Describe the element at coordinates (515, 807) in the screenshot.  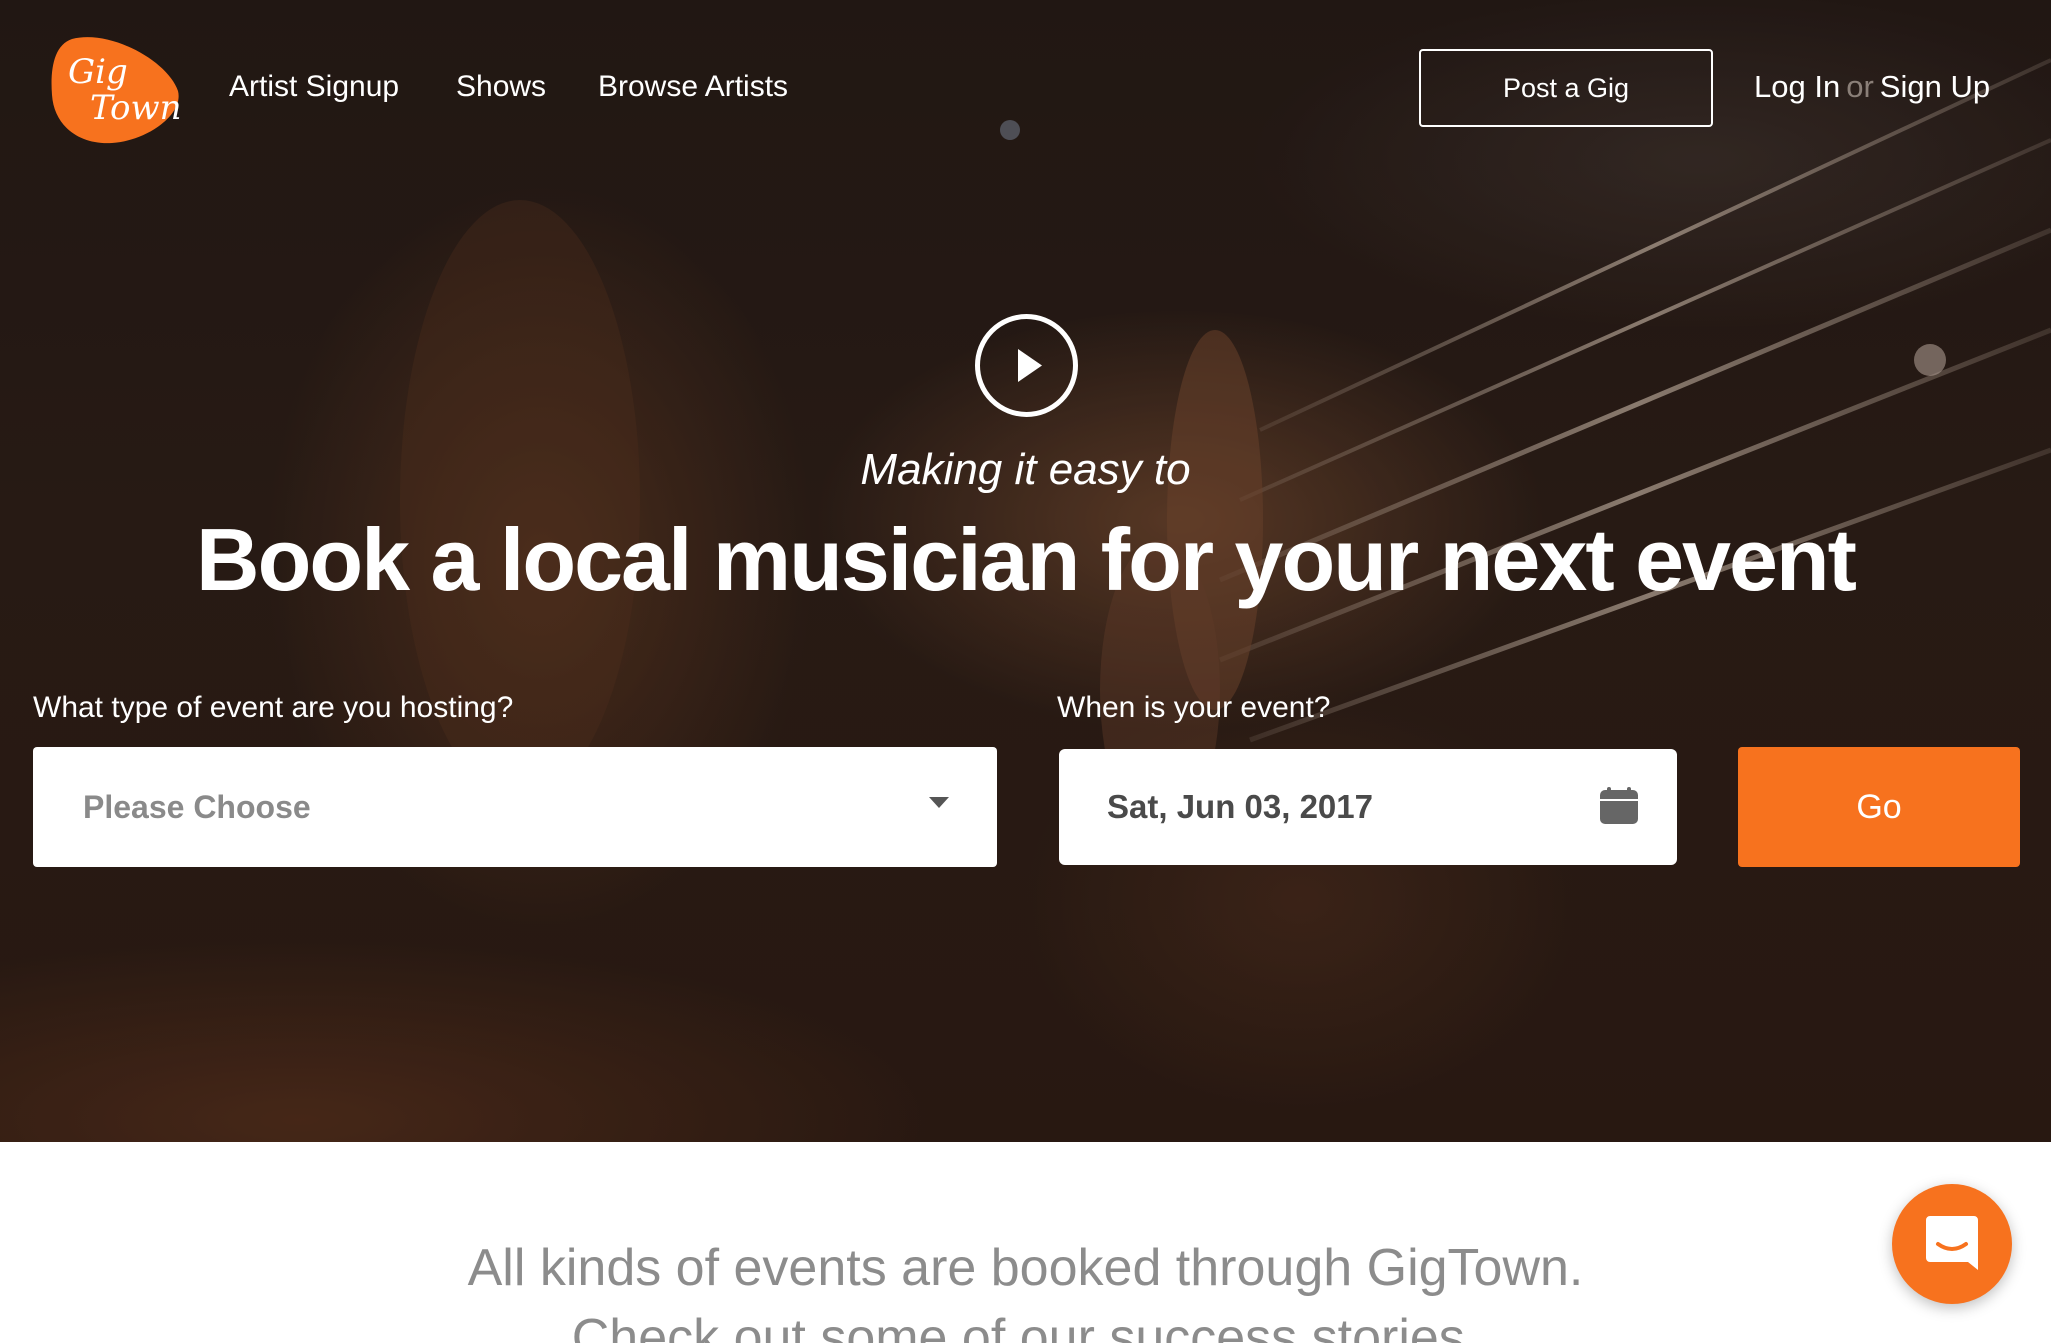
I see `event-type-select: Please Choose` at that location.